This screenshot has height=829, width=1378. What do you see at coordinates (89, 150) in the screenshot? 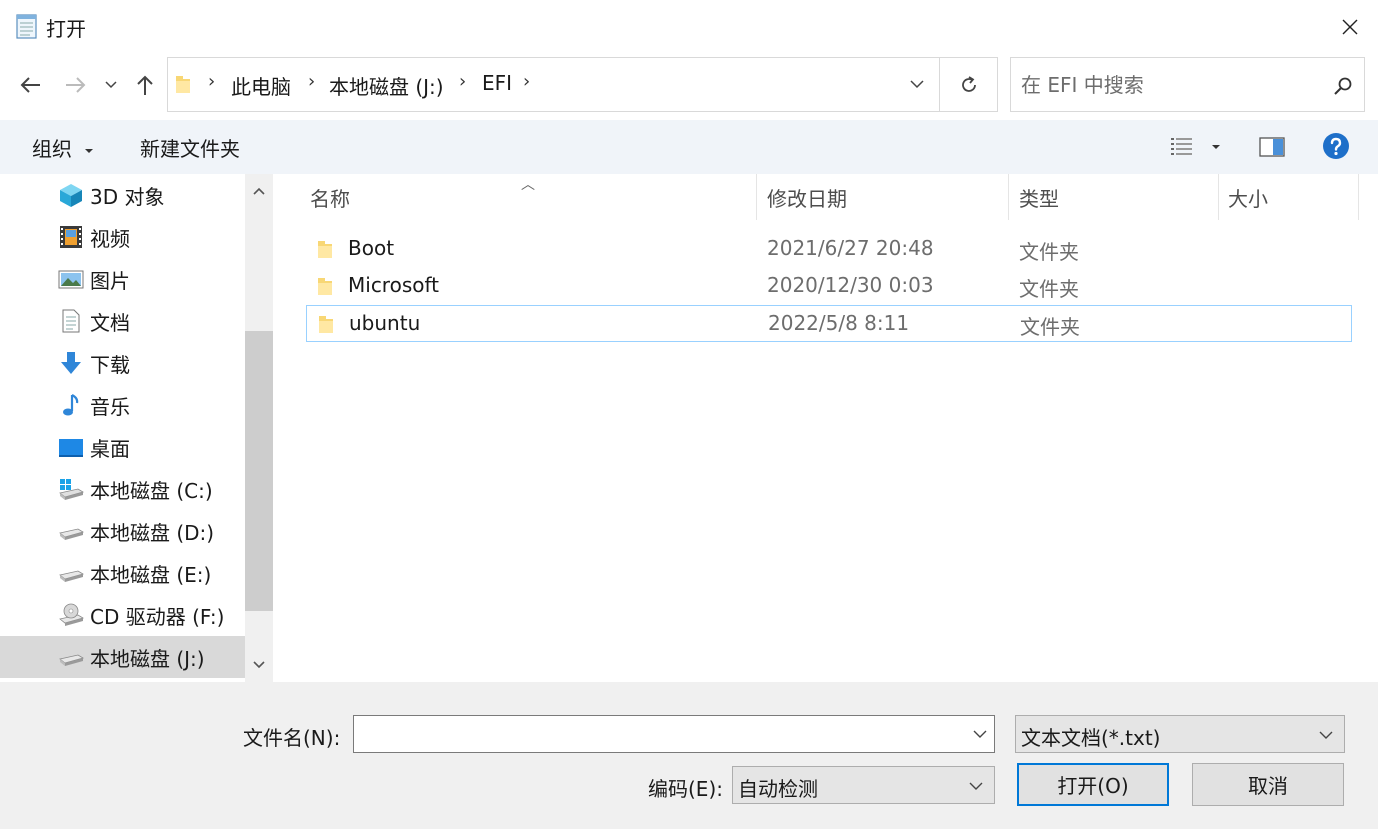
I see `caret-down-icon` at bounding box center [89, 150].